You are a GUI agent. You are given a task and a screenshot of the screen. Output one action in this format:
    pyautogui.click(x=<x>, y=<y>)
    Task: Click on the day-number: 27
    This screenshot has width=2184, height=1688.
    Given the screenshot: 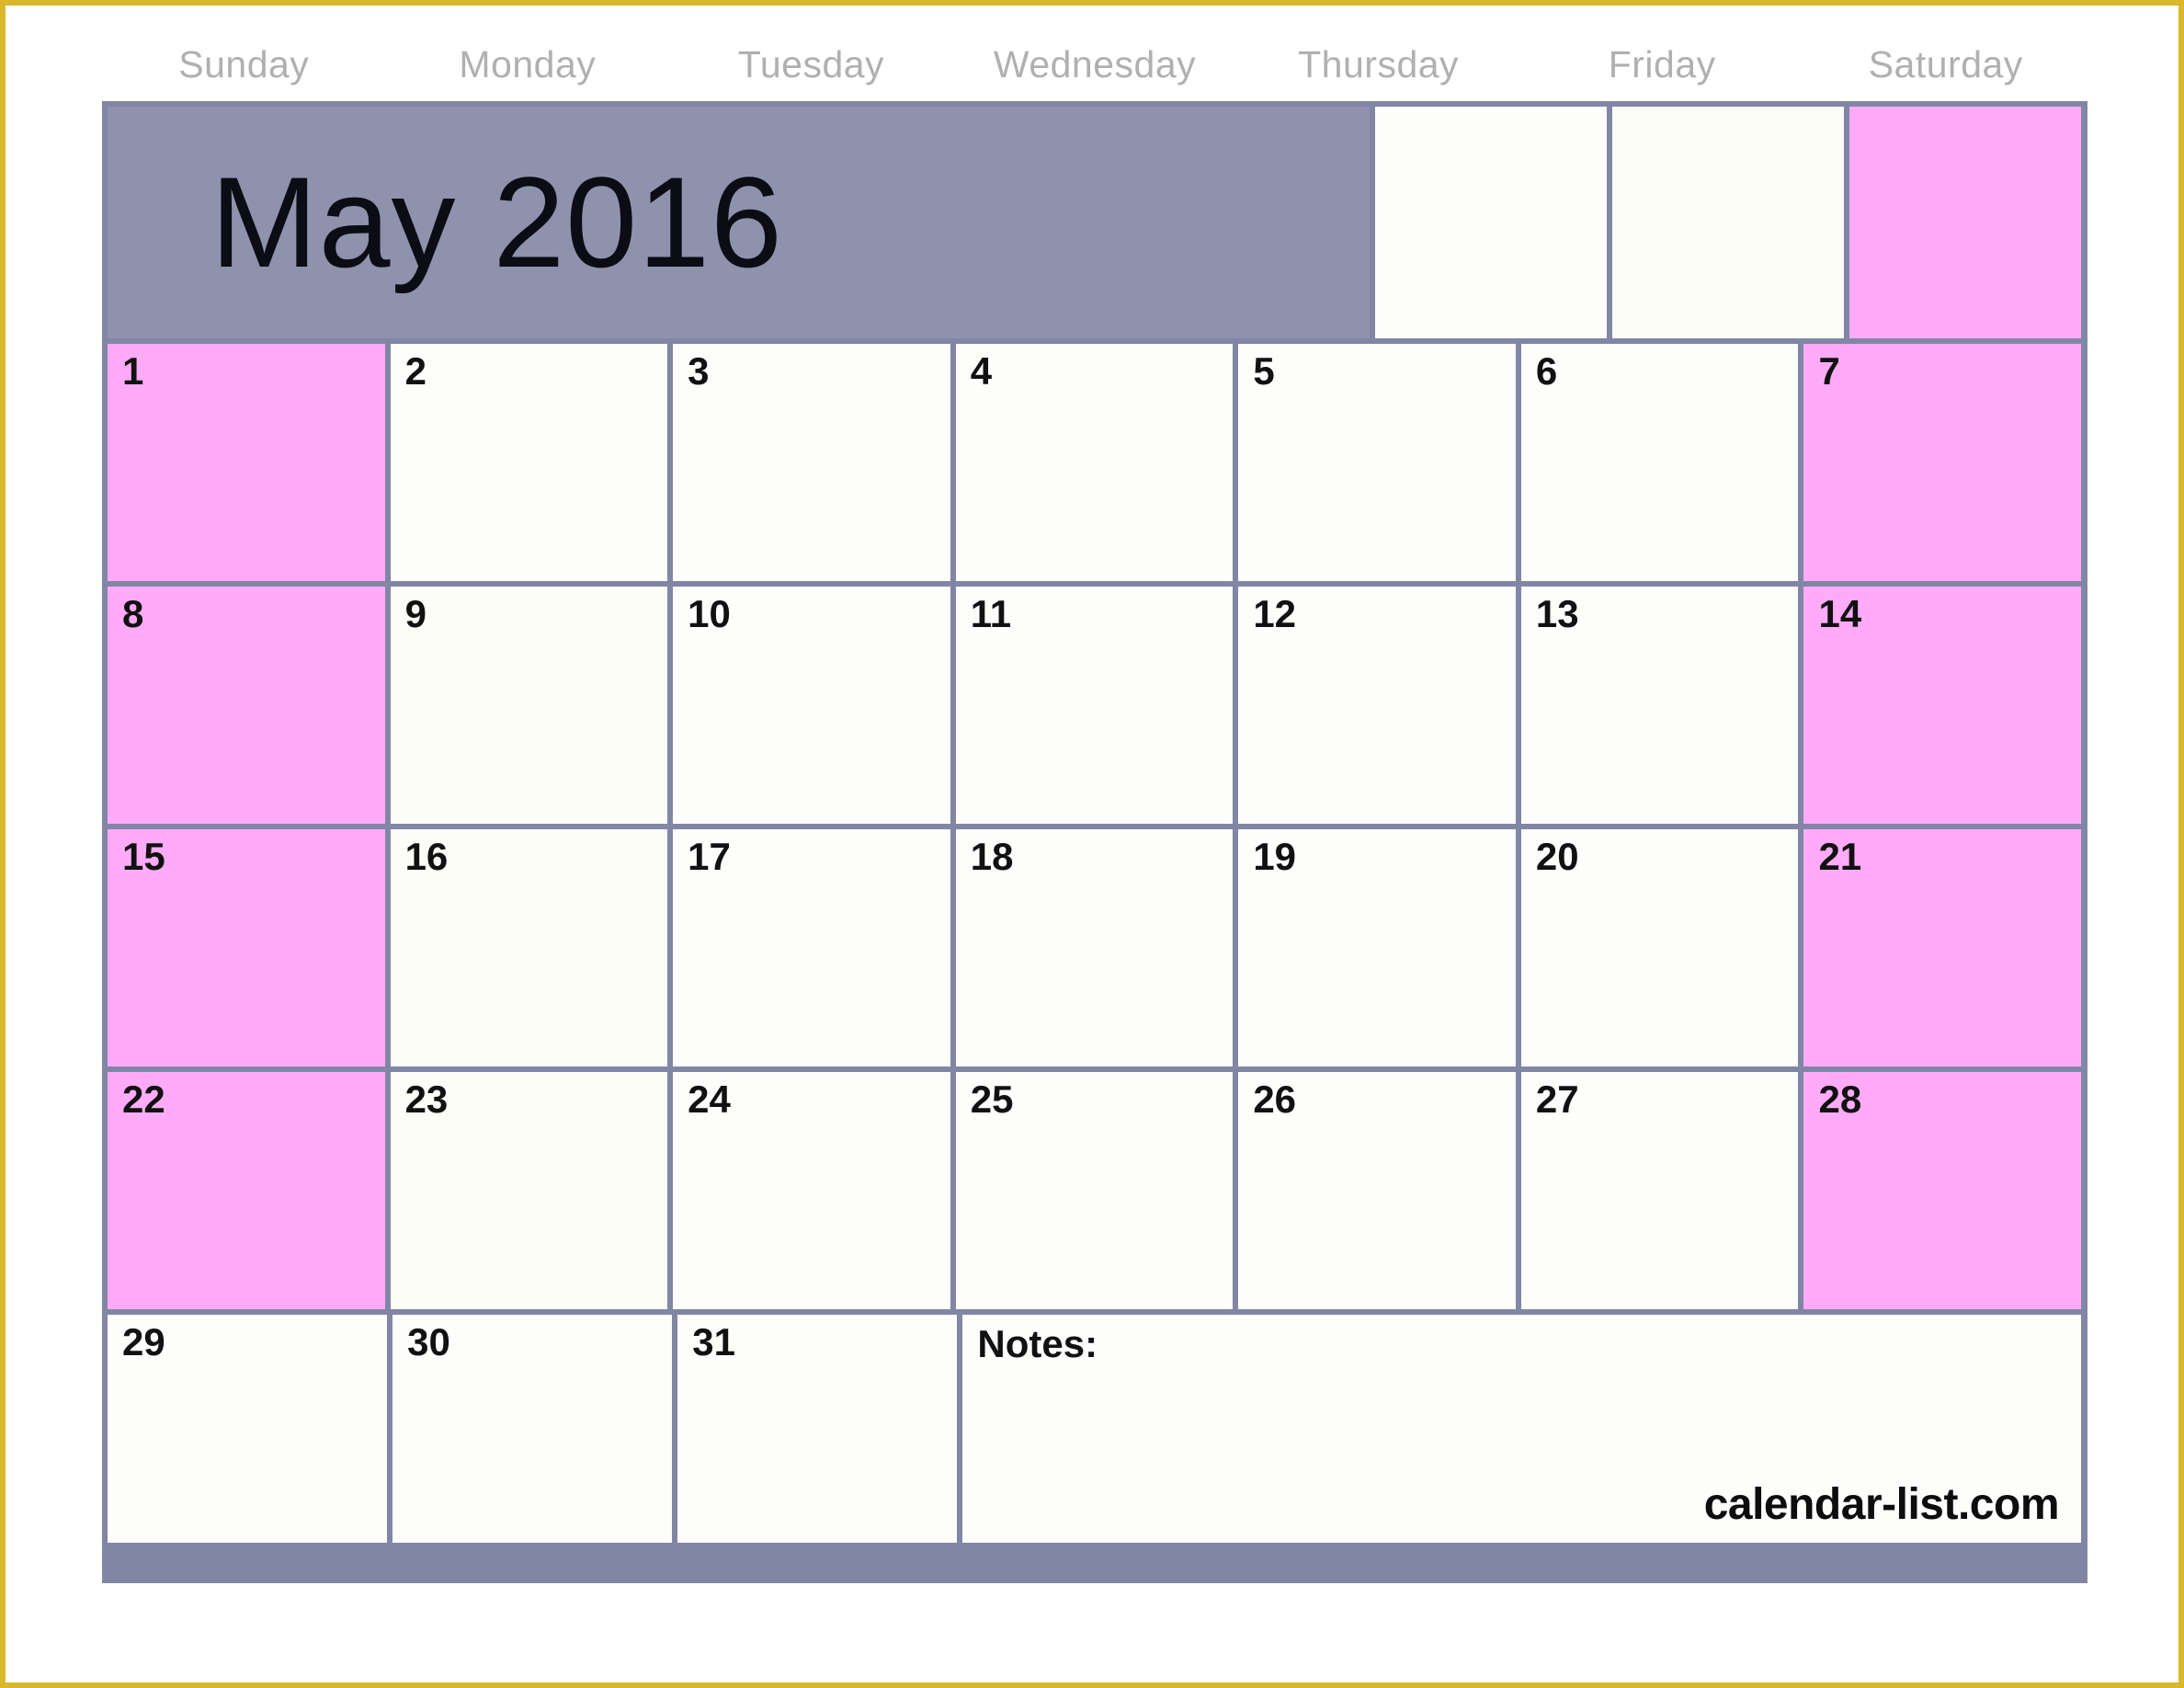 What is the action you would take?
    pyautogui.click(x=1557, y=1100)
    